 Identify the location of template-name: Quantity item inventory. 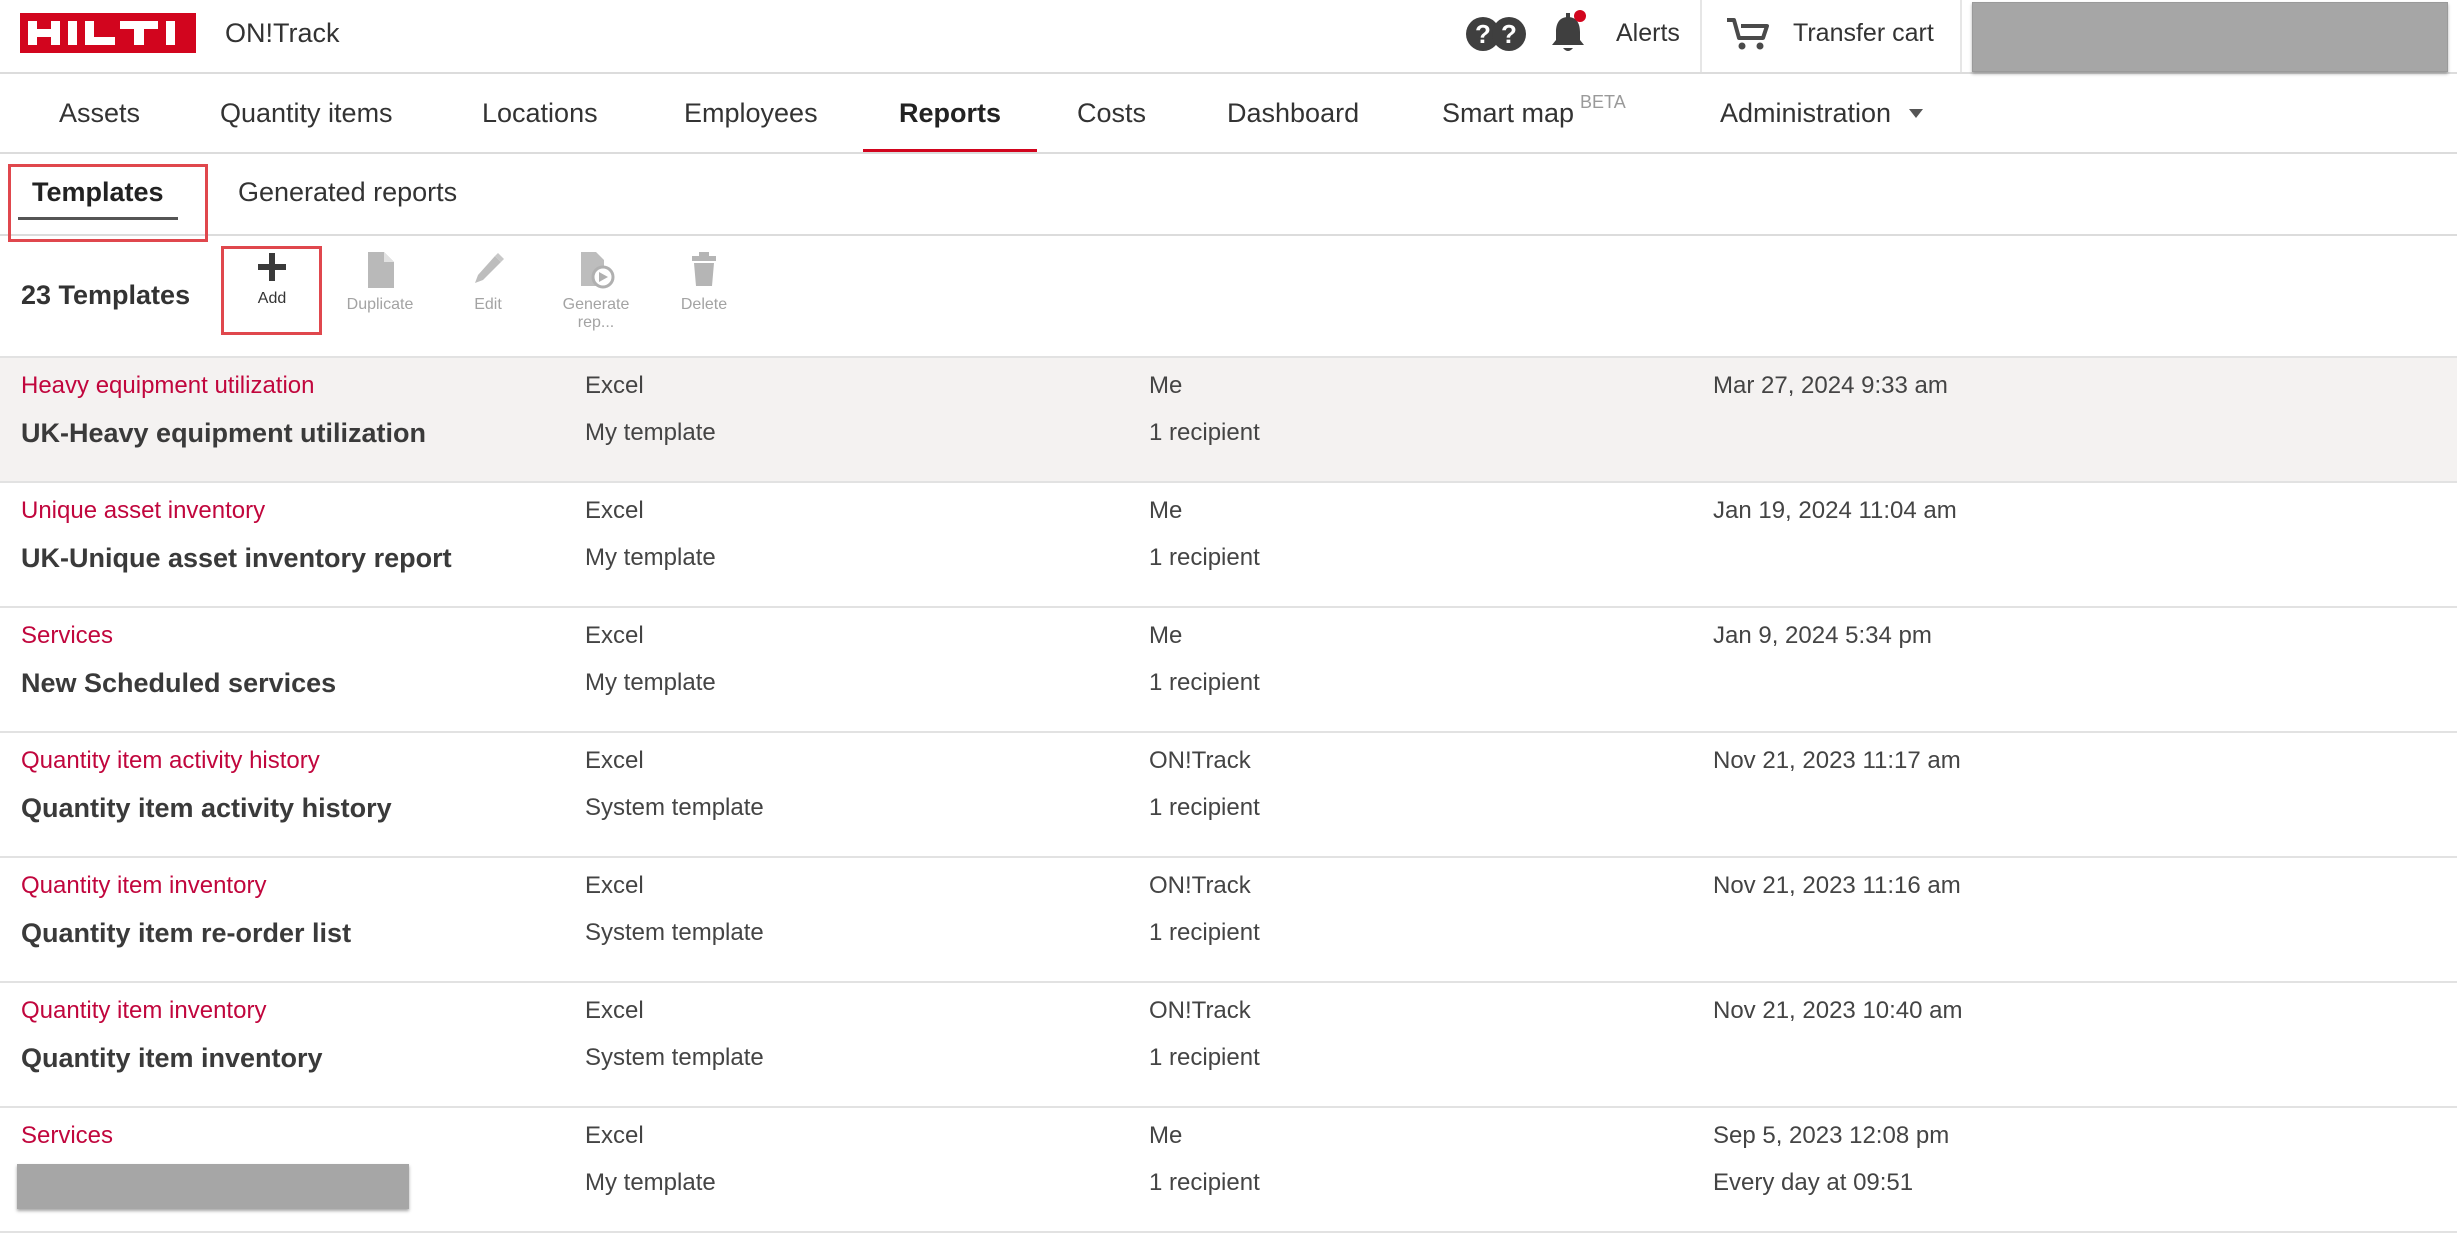
(172, 1058).